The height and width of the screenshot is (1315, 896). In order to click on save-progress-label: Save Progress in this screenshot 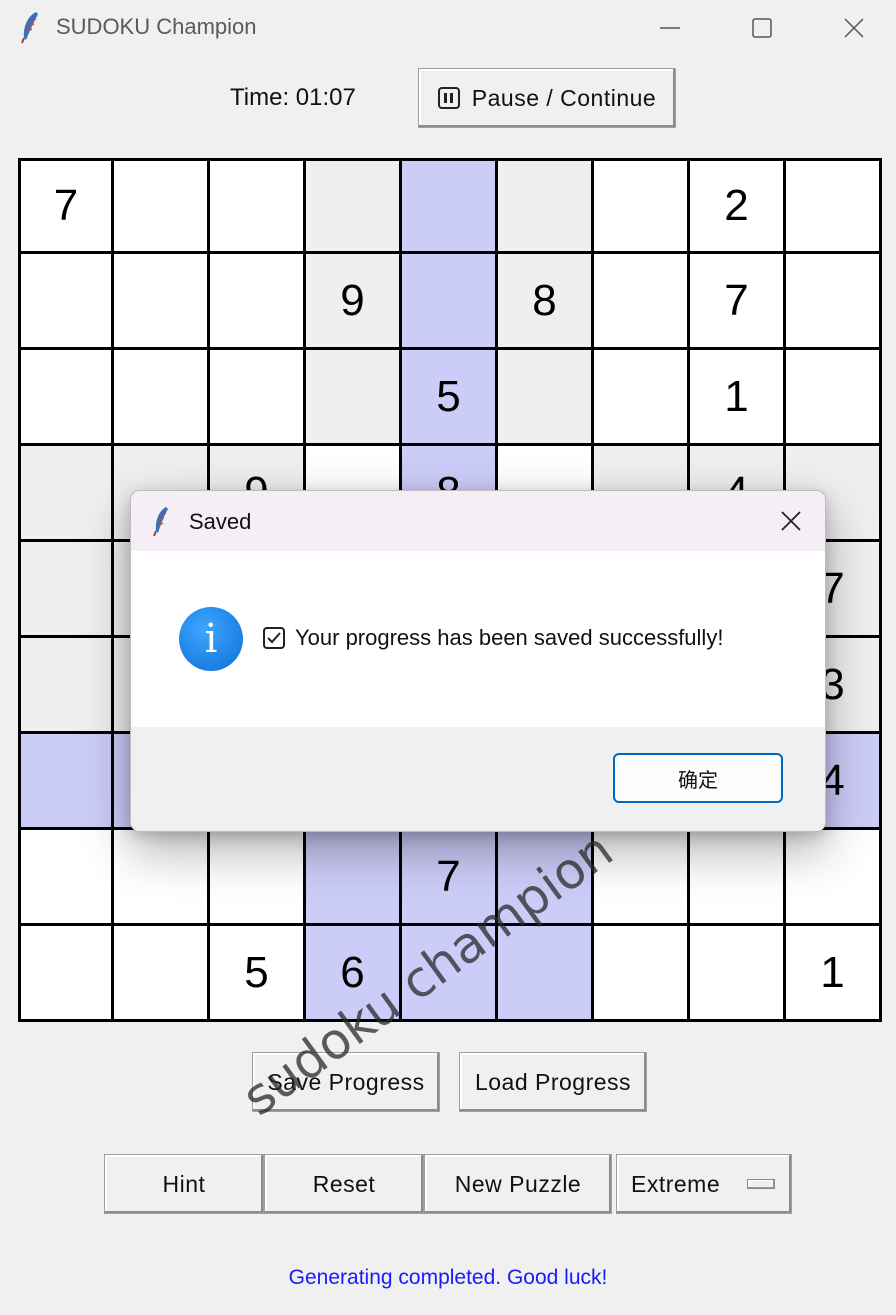, I will do `click(346, 1081)`.